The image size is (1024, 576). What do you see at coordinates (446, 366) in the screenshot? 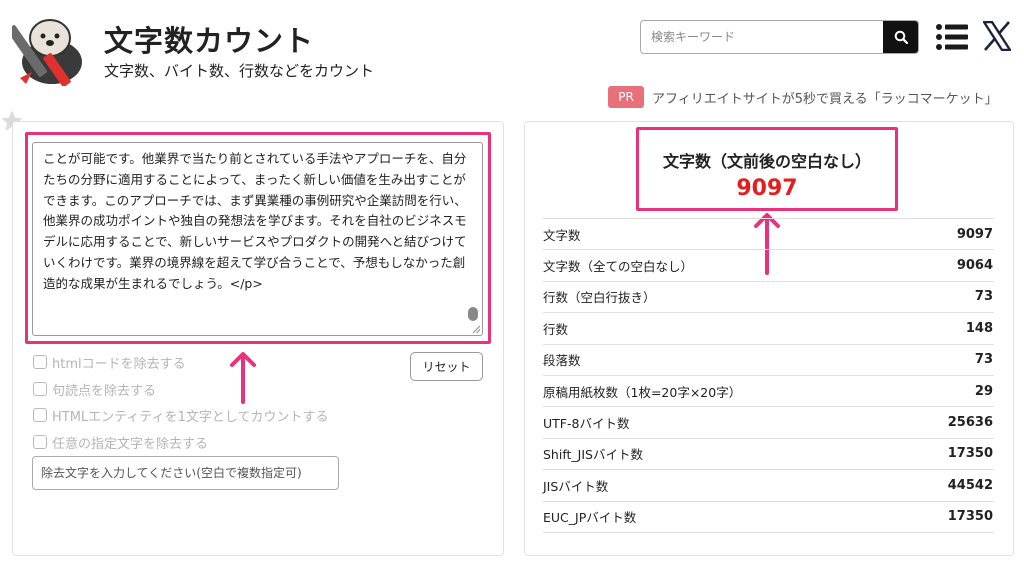
I see `reset-button: リセット` at bounding box center [446, 366].